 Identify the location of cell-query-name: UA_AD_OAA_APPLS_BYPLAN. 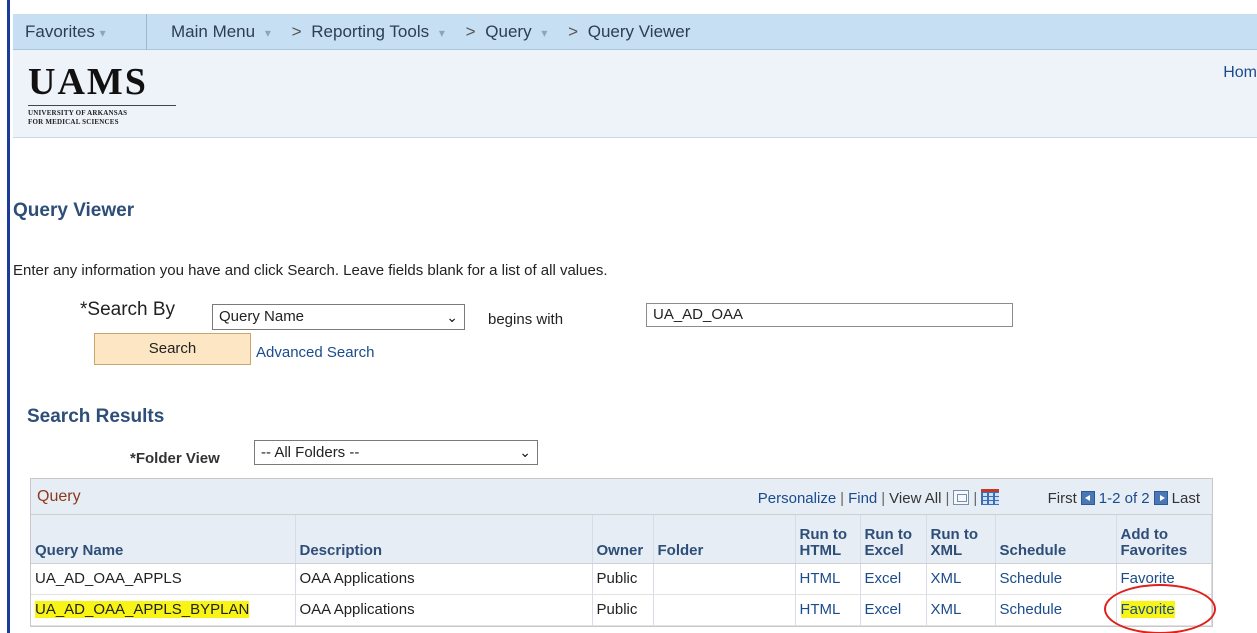
(163, 610).